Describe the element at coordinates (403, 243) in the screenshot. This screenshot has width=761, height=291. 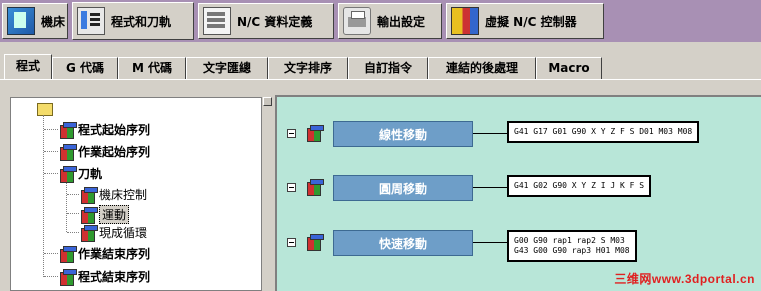
I see `rapid-move-button: 快速移動` at that location.